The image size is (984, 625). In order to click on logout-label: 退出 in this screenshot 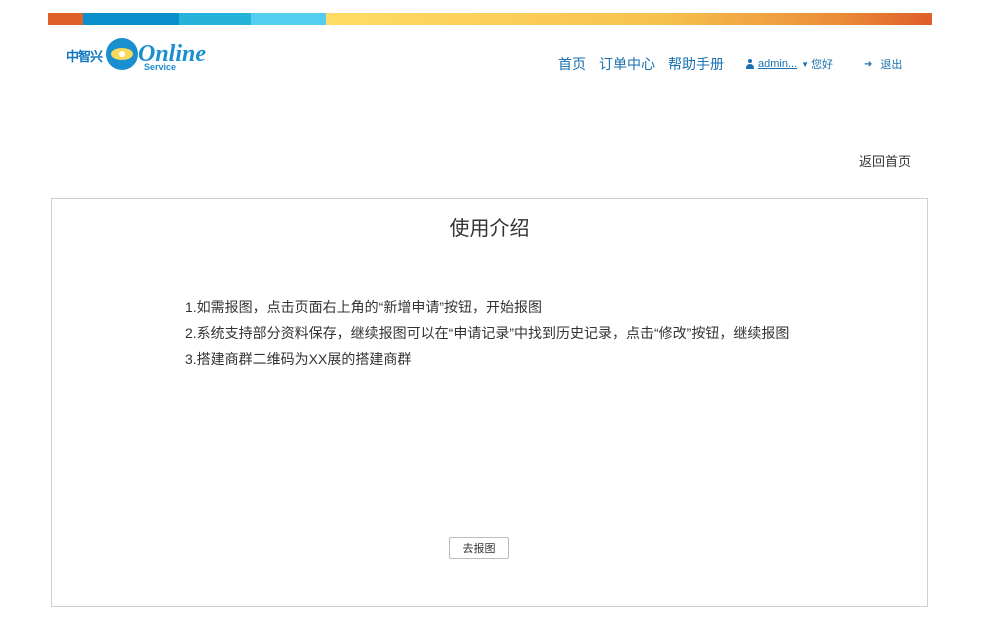, I will do `click(891, 65)`.